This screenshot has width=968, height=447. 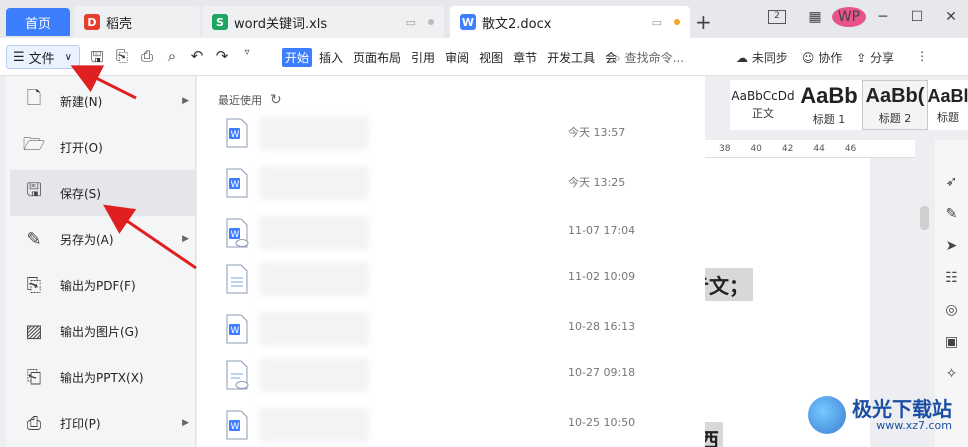 What do you see at coordinates (895, 105) in the screenshot?
I see `style-heading2: AaBb( 标题 2` at bounding box center [895, 105].